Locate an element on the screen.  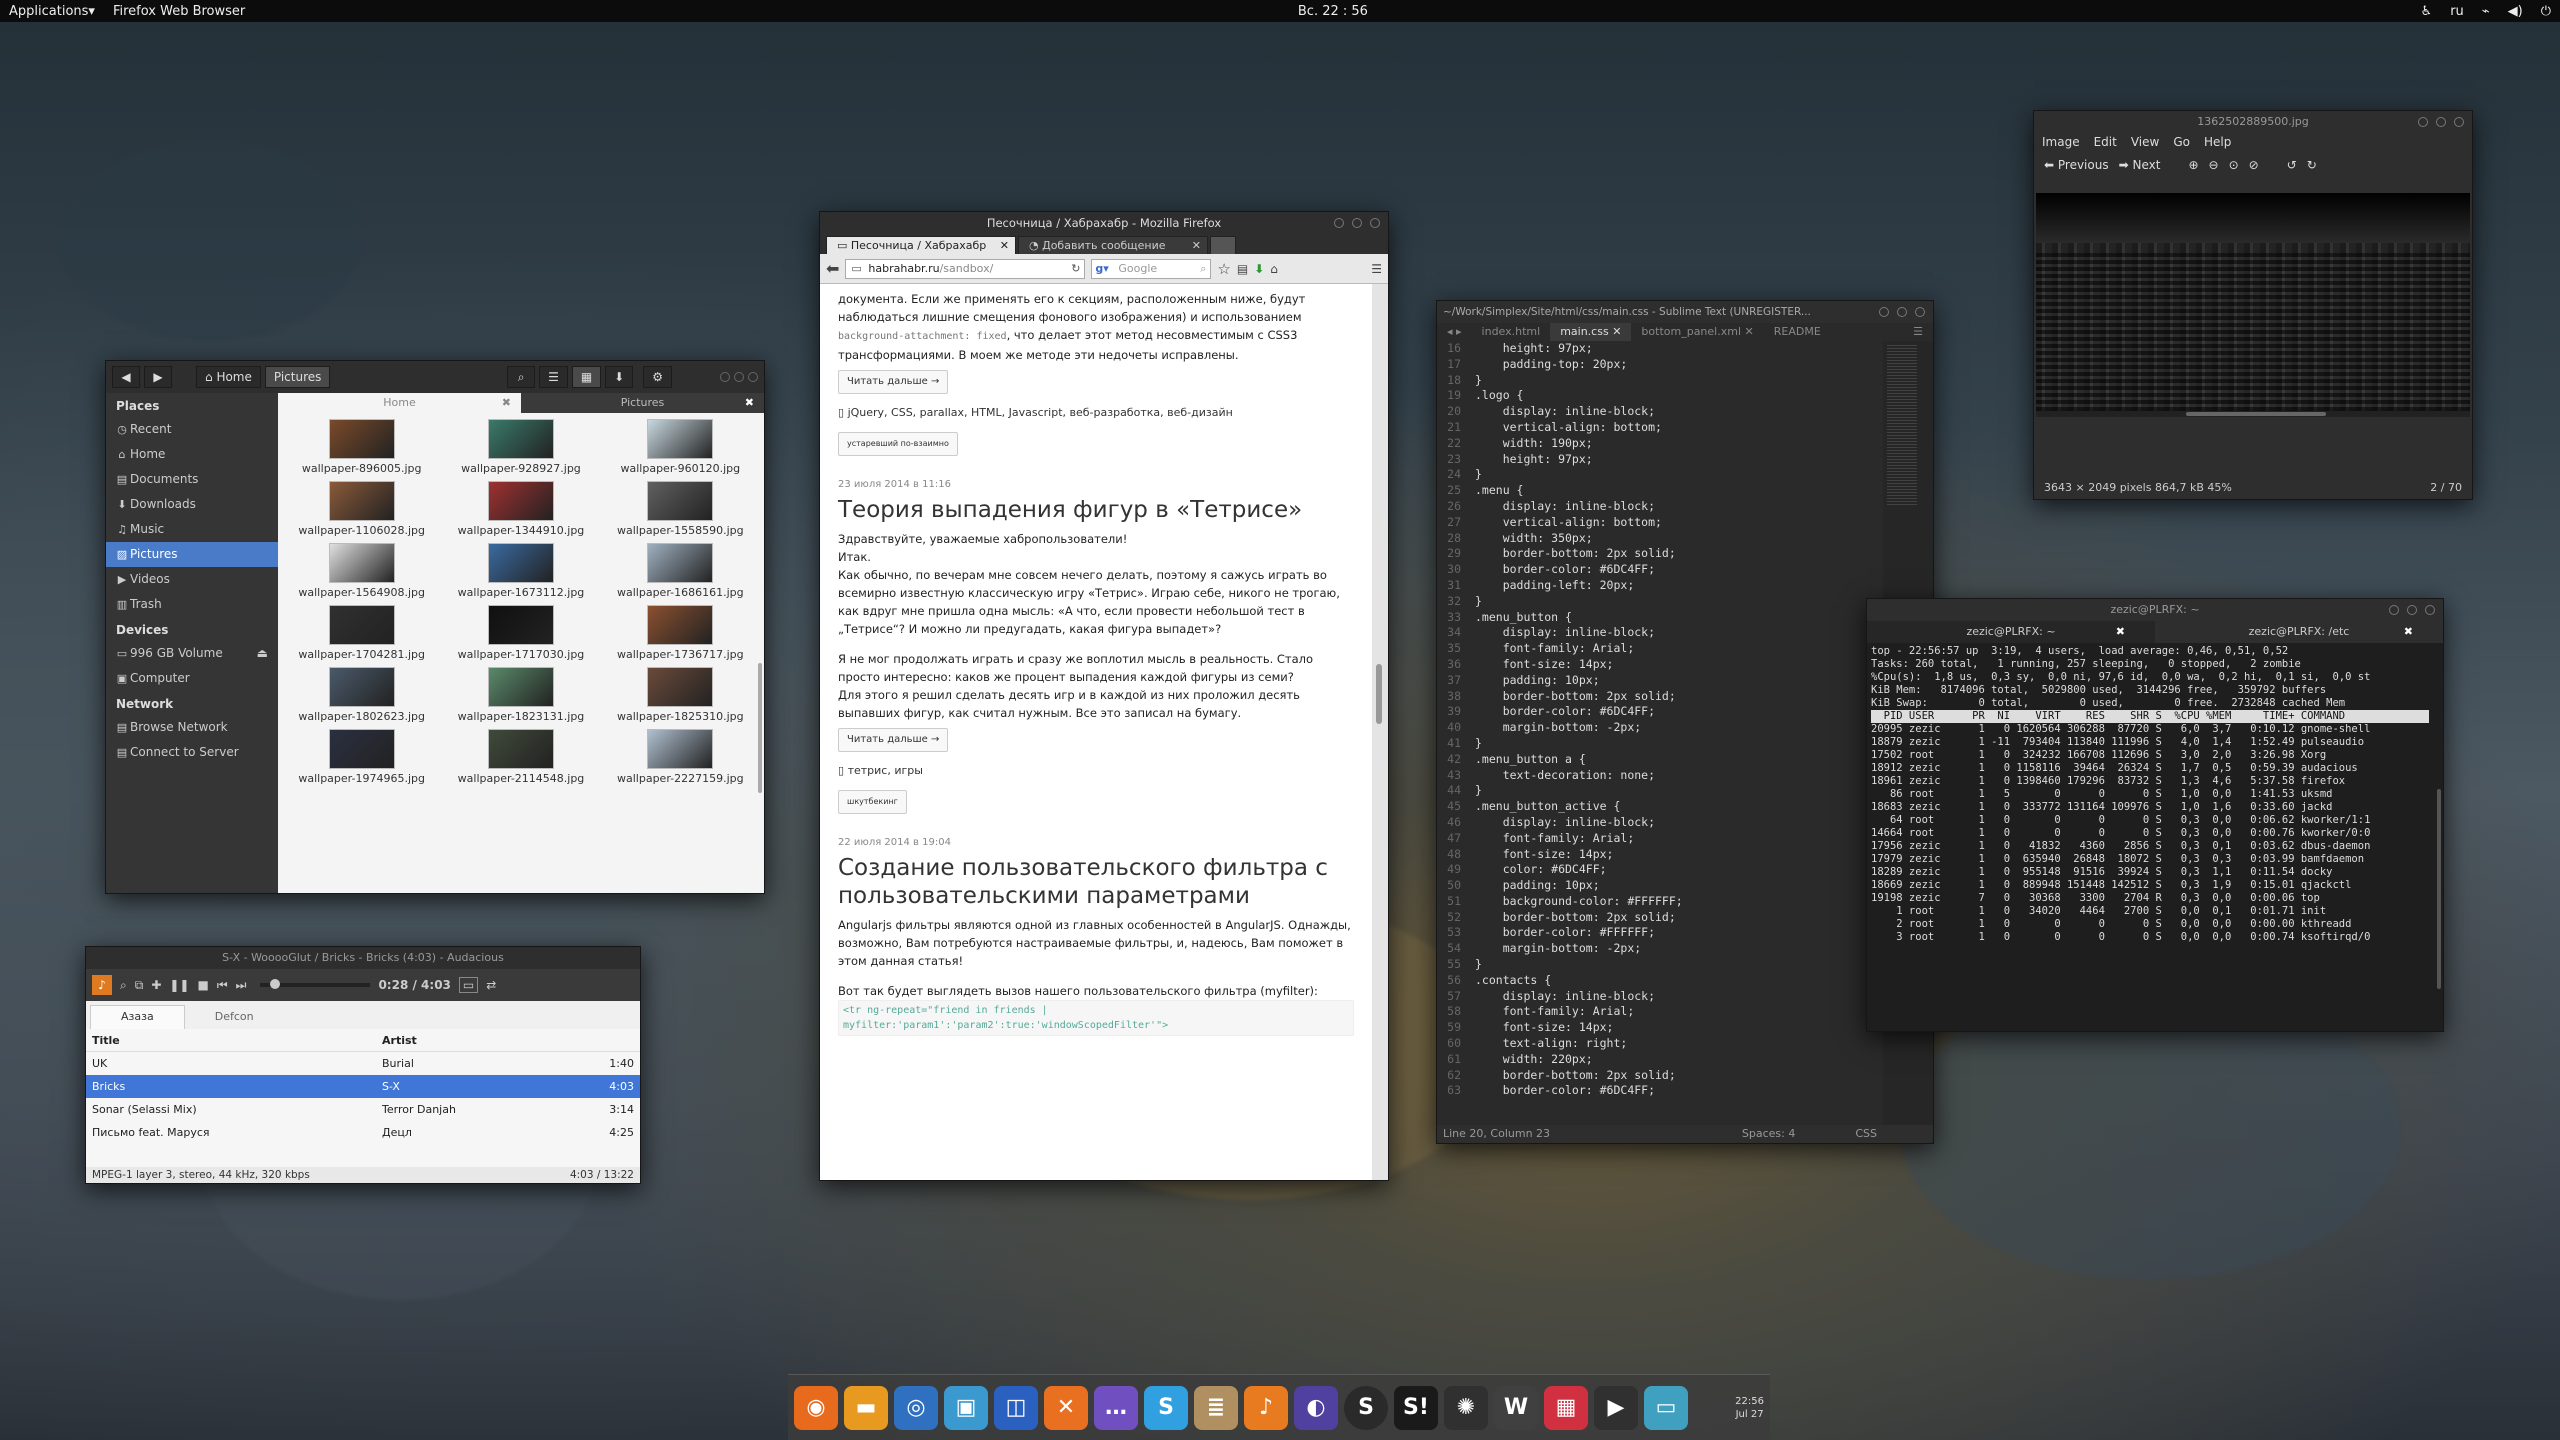
home-icon: ⌂ is located at coordinates (1274, 269).